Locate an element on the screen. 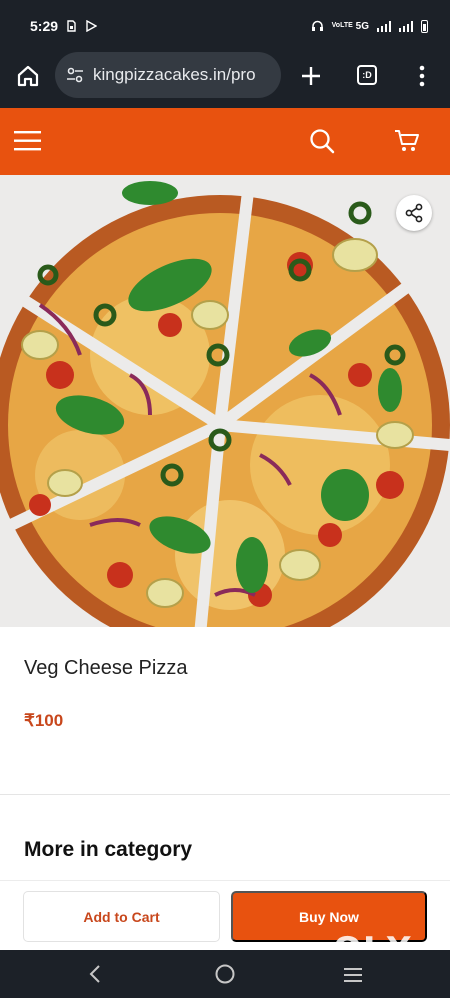  share-button is located at coordinates (414, 213).